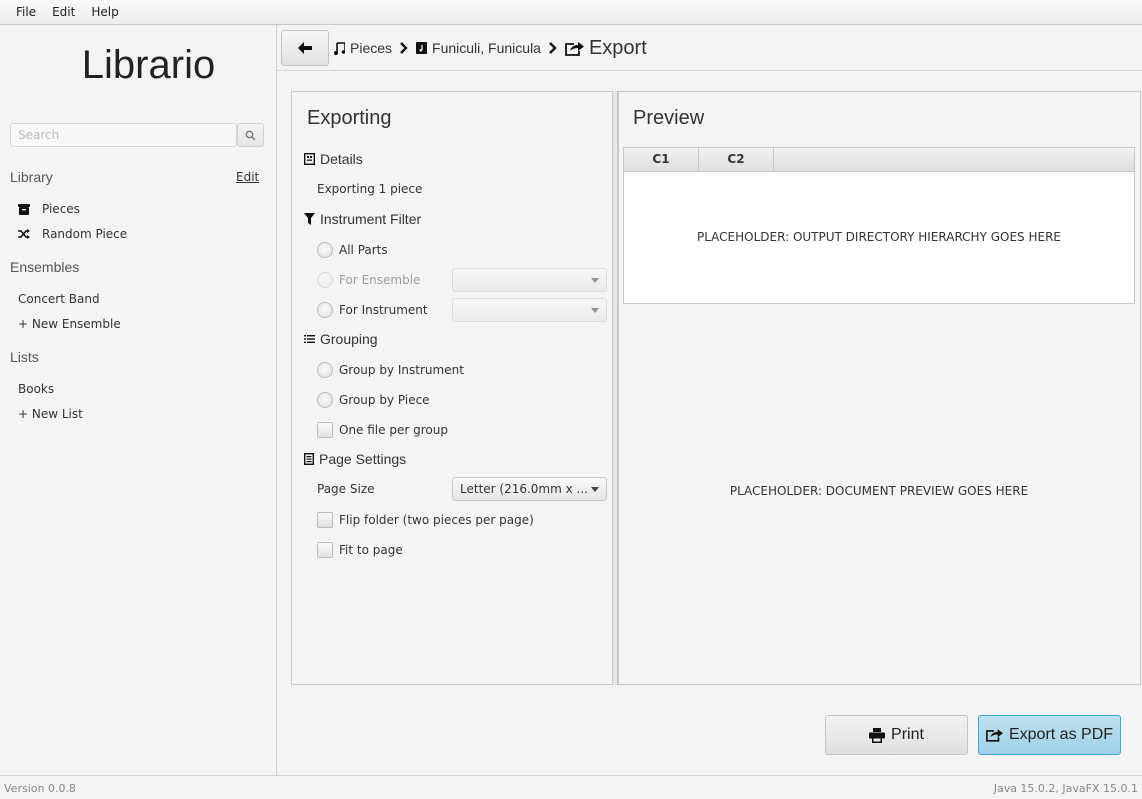 The height and width of the screenshot is (799, 1142). Describe the element at coordinates (24, 209) in the screenshot. I see `archive-icon` at that location.